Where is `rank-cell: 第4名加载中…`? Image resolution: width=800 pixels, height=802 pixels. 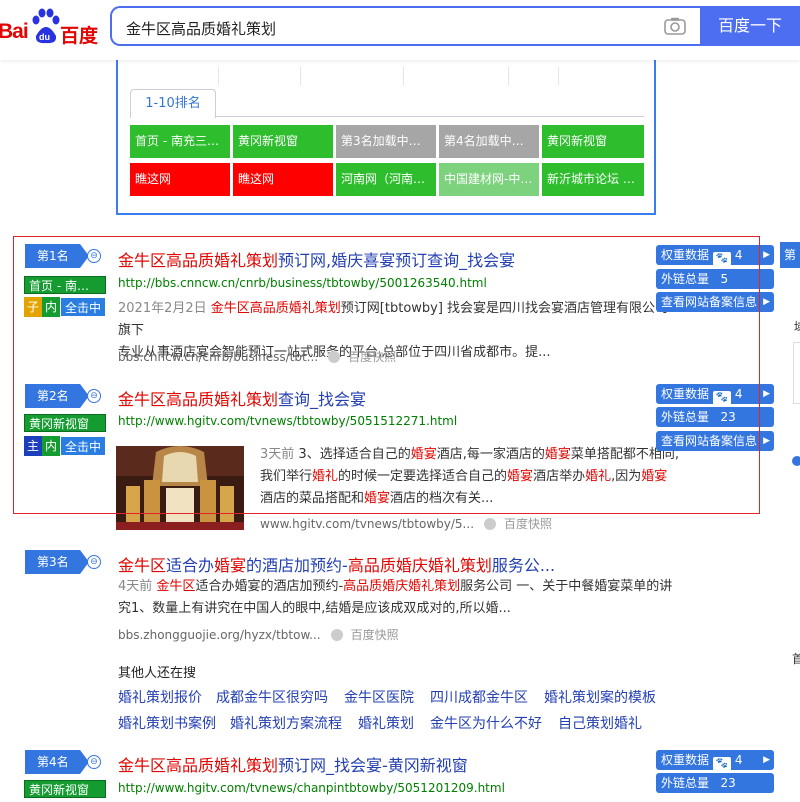 rank-cell: 第4名加载中… is located at coordinates (489, 141).